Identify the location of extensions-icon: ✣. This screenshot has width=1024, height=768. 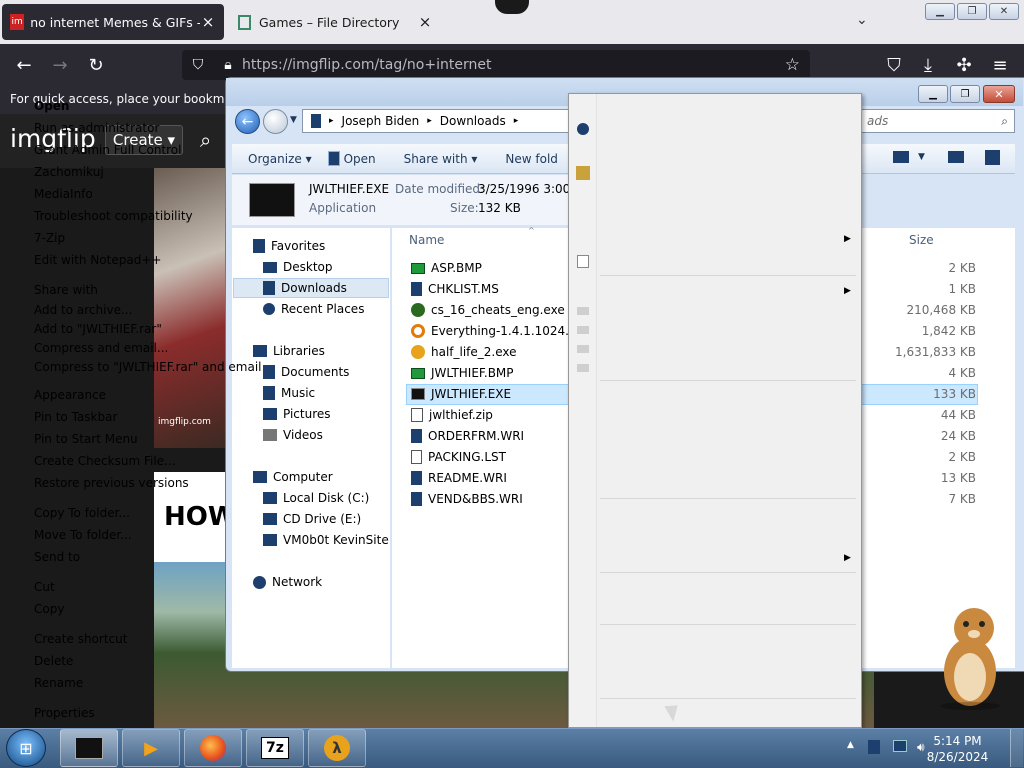
(964, 65).